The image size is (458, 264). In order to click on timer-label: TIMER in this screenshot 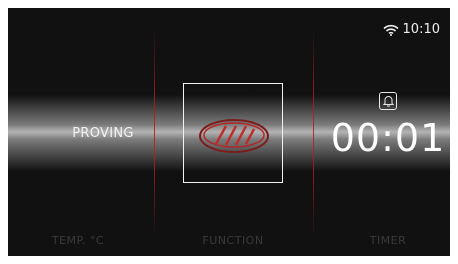, I will do `click(388, 240)`.